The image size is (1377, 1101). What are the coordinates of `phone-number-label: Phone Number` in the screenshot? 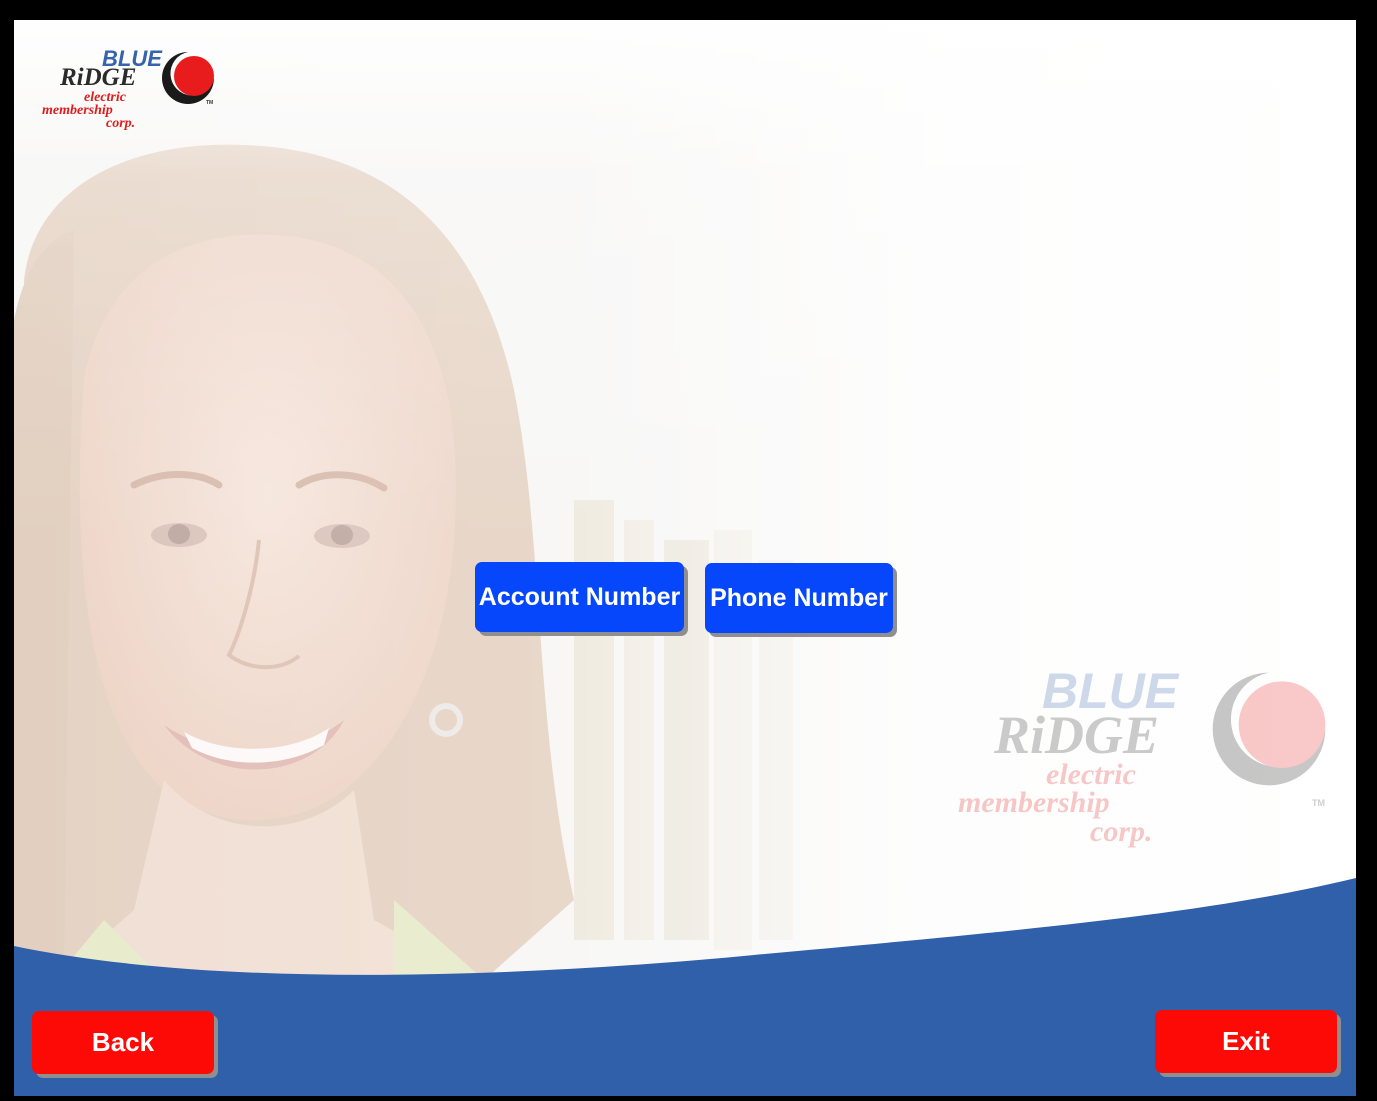 It's located at (799, 597).